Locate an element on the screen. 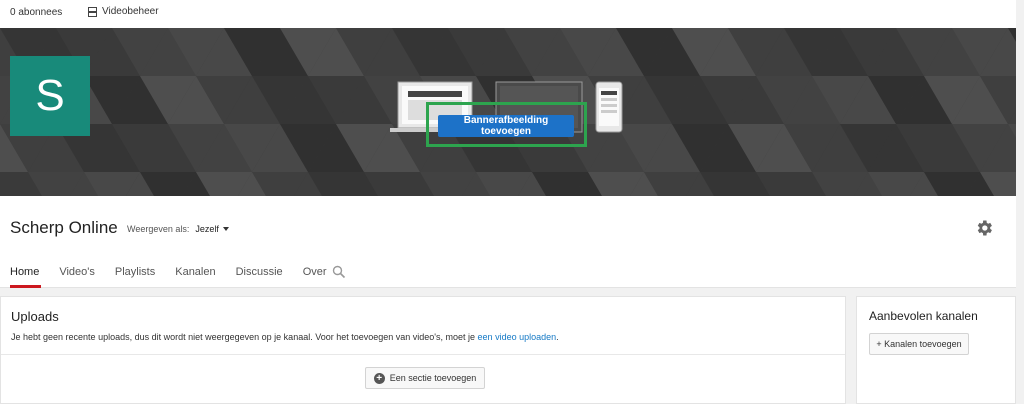 The width and height of the screenshot is (1024, 404). add-section-label: Een sectie toevoegen is located at coordinates (433, 378).